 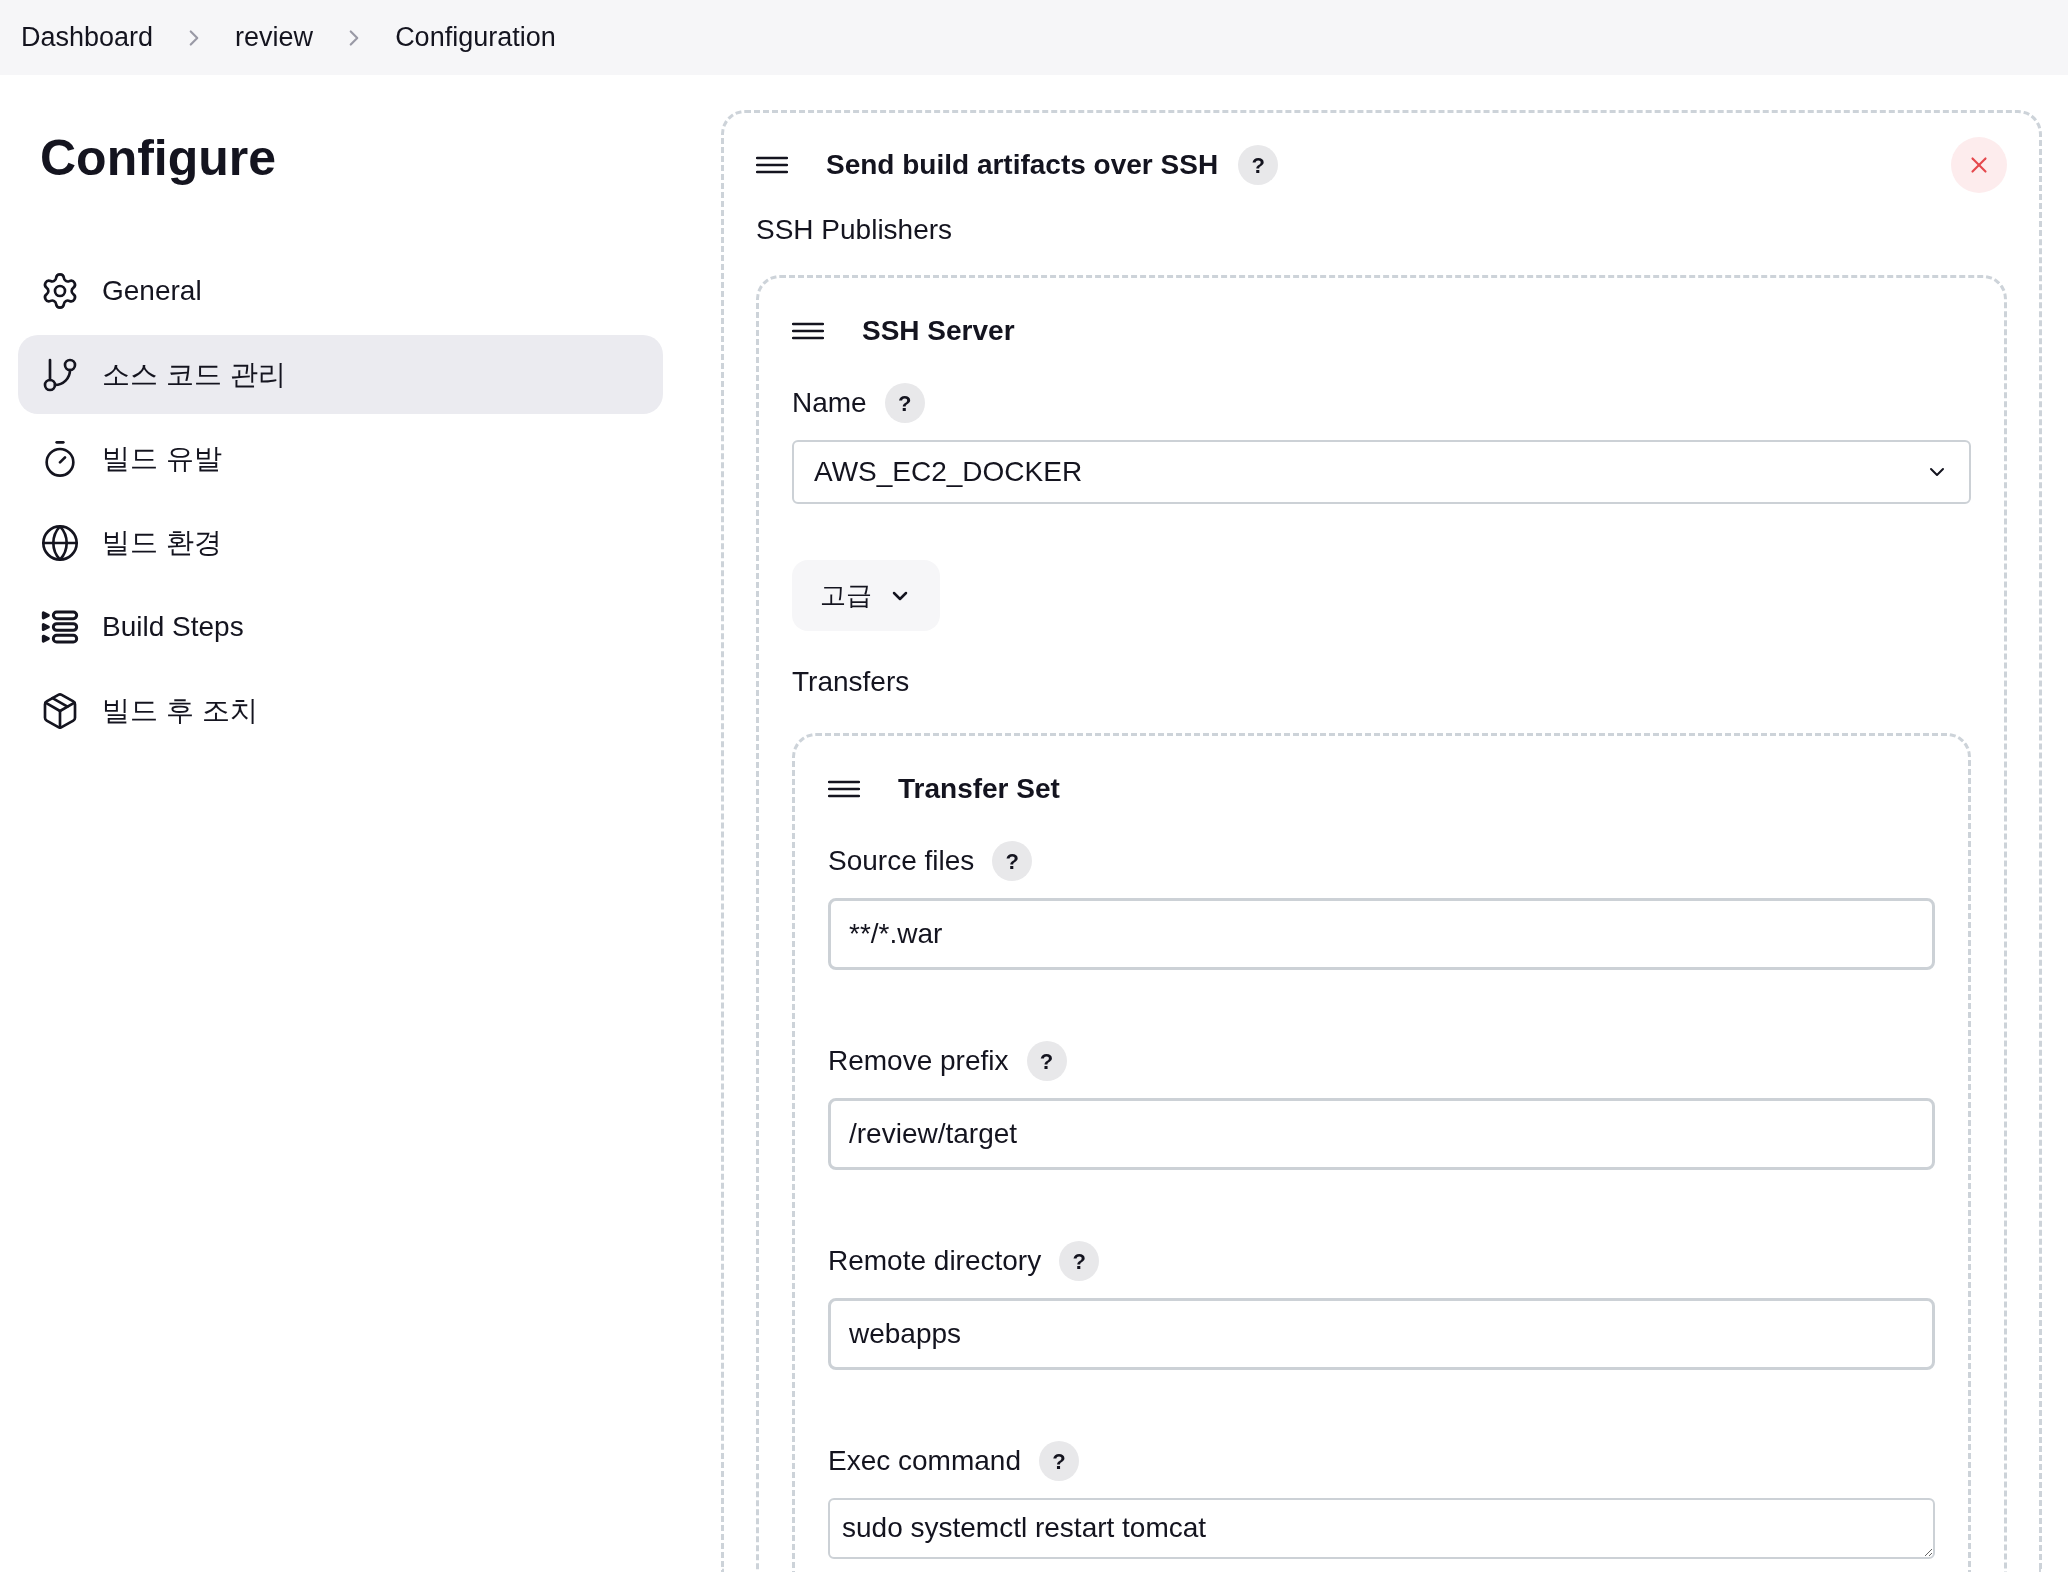 What do you see at coordinates (866, 595) in the screenshot?
I see `advanced-button: 고급` at bounding box center [866, 595].